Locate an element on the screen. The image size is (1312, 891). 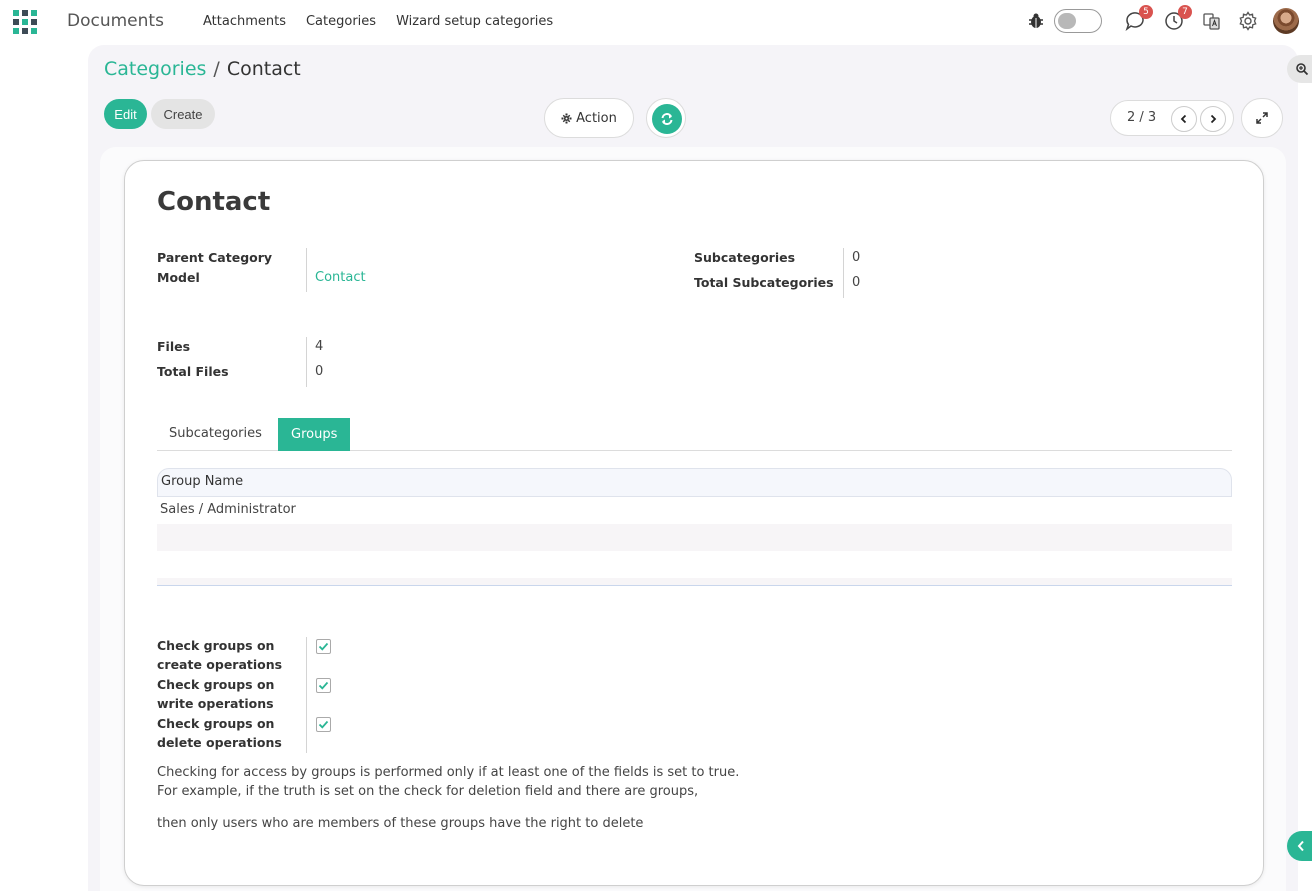
language-button is located at coordinates (1212, 21).